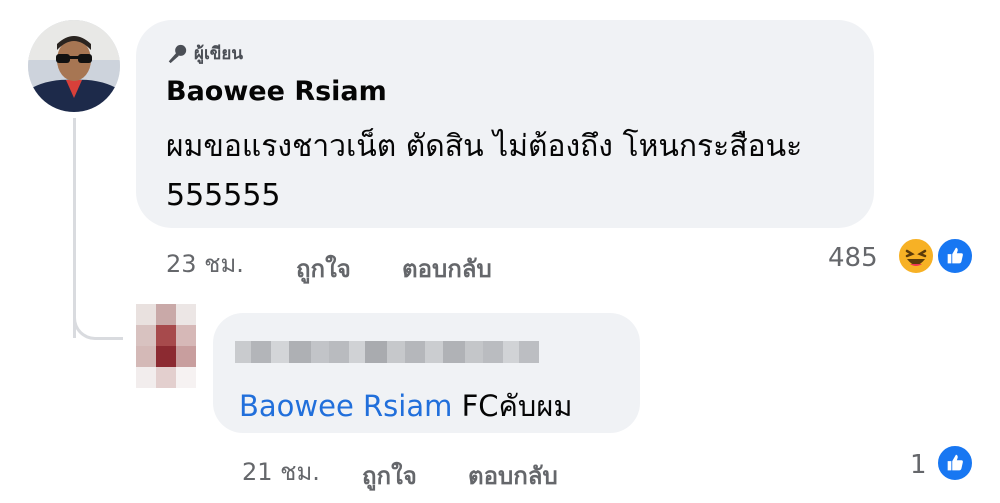  What do you see at coordinates (513, 475) in the screenshot?
I see `reply-reply-button: ตอบกลับ` at bounding box center [513, 475].